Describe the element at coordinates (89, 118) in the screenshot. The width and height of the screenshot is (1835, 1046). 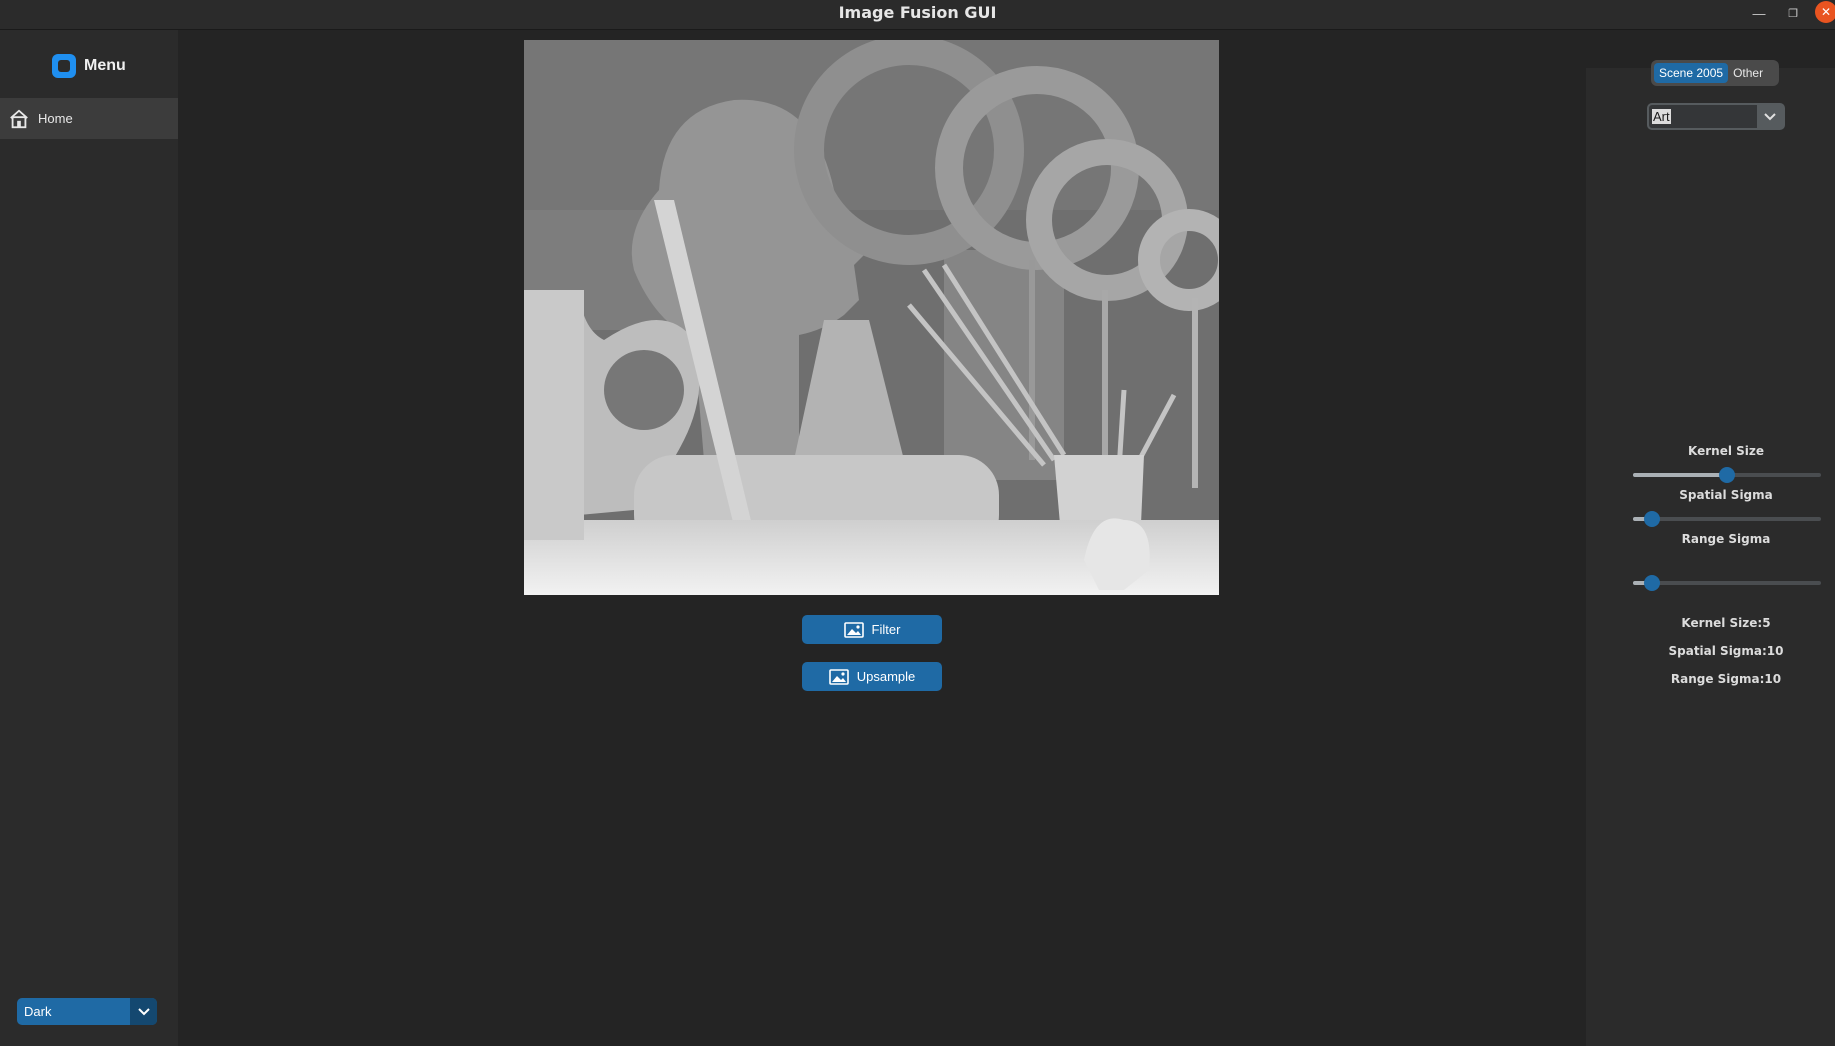
I see `sidebar-item-home: Home` at that location.